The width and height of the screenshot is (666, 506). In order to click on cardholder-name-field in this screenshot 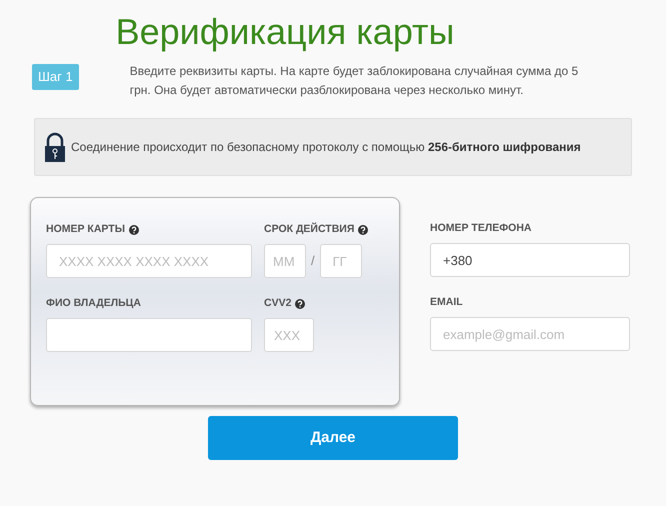, I will do `click(149, 335)`.